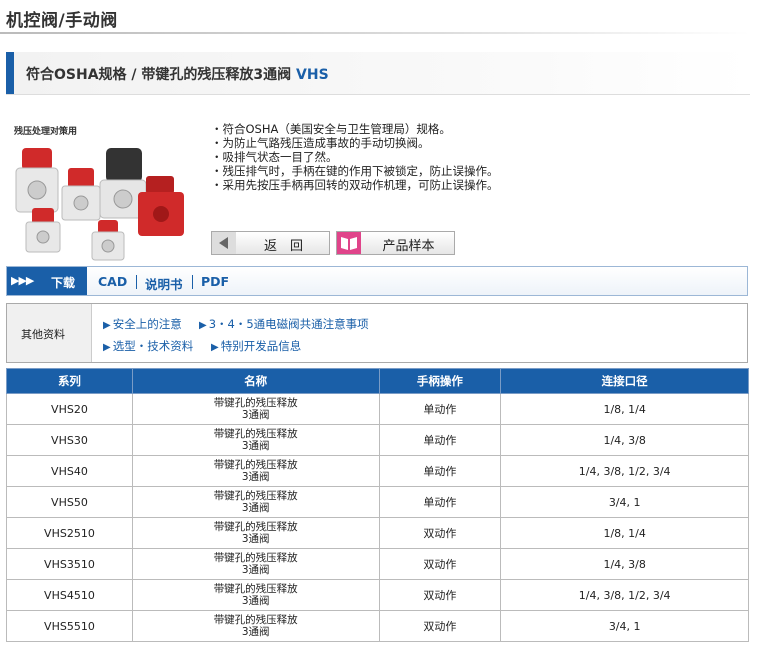 The width and height of the screenshot is (761, 649). I want to click on feature-item: ・符合OSHA（美国安全与卫生管理局）规格。, so click(331, 129).